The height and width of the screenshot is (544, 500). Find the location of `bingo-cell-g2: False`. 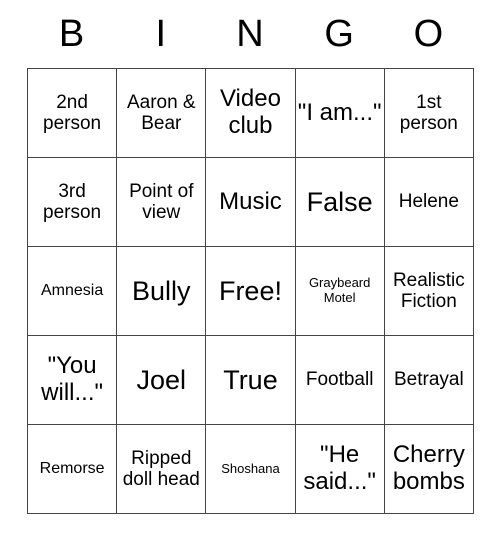

bingo-cell-g2: False is located at coordinates (339, 202).